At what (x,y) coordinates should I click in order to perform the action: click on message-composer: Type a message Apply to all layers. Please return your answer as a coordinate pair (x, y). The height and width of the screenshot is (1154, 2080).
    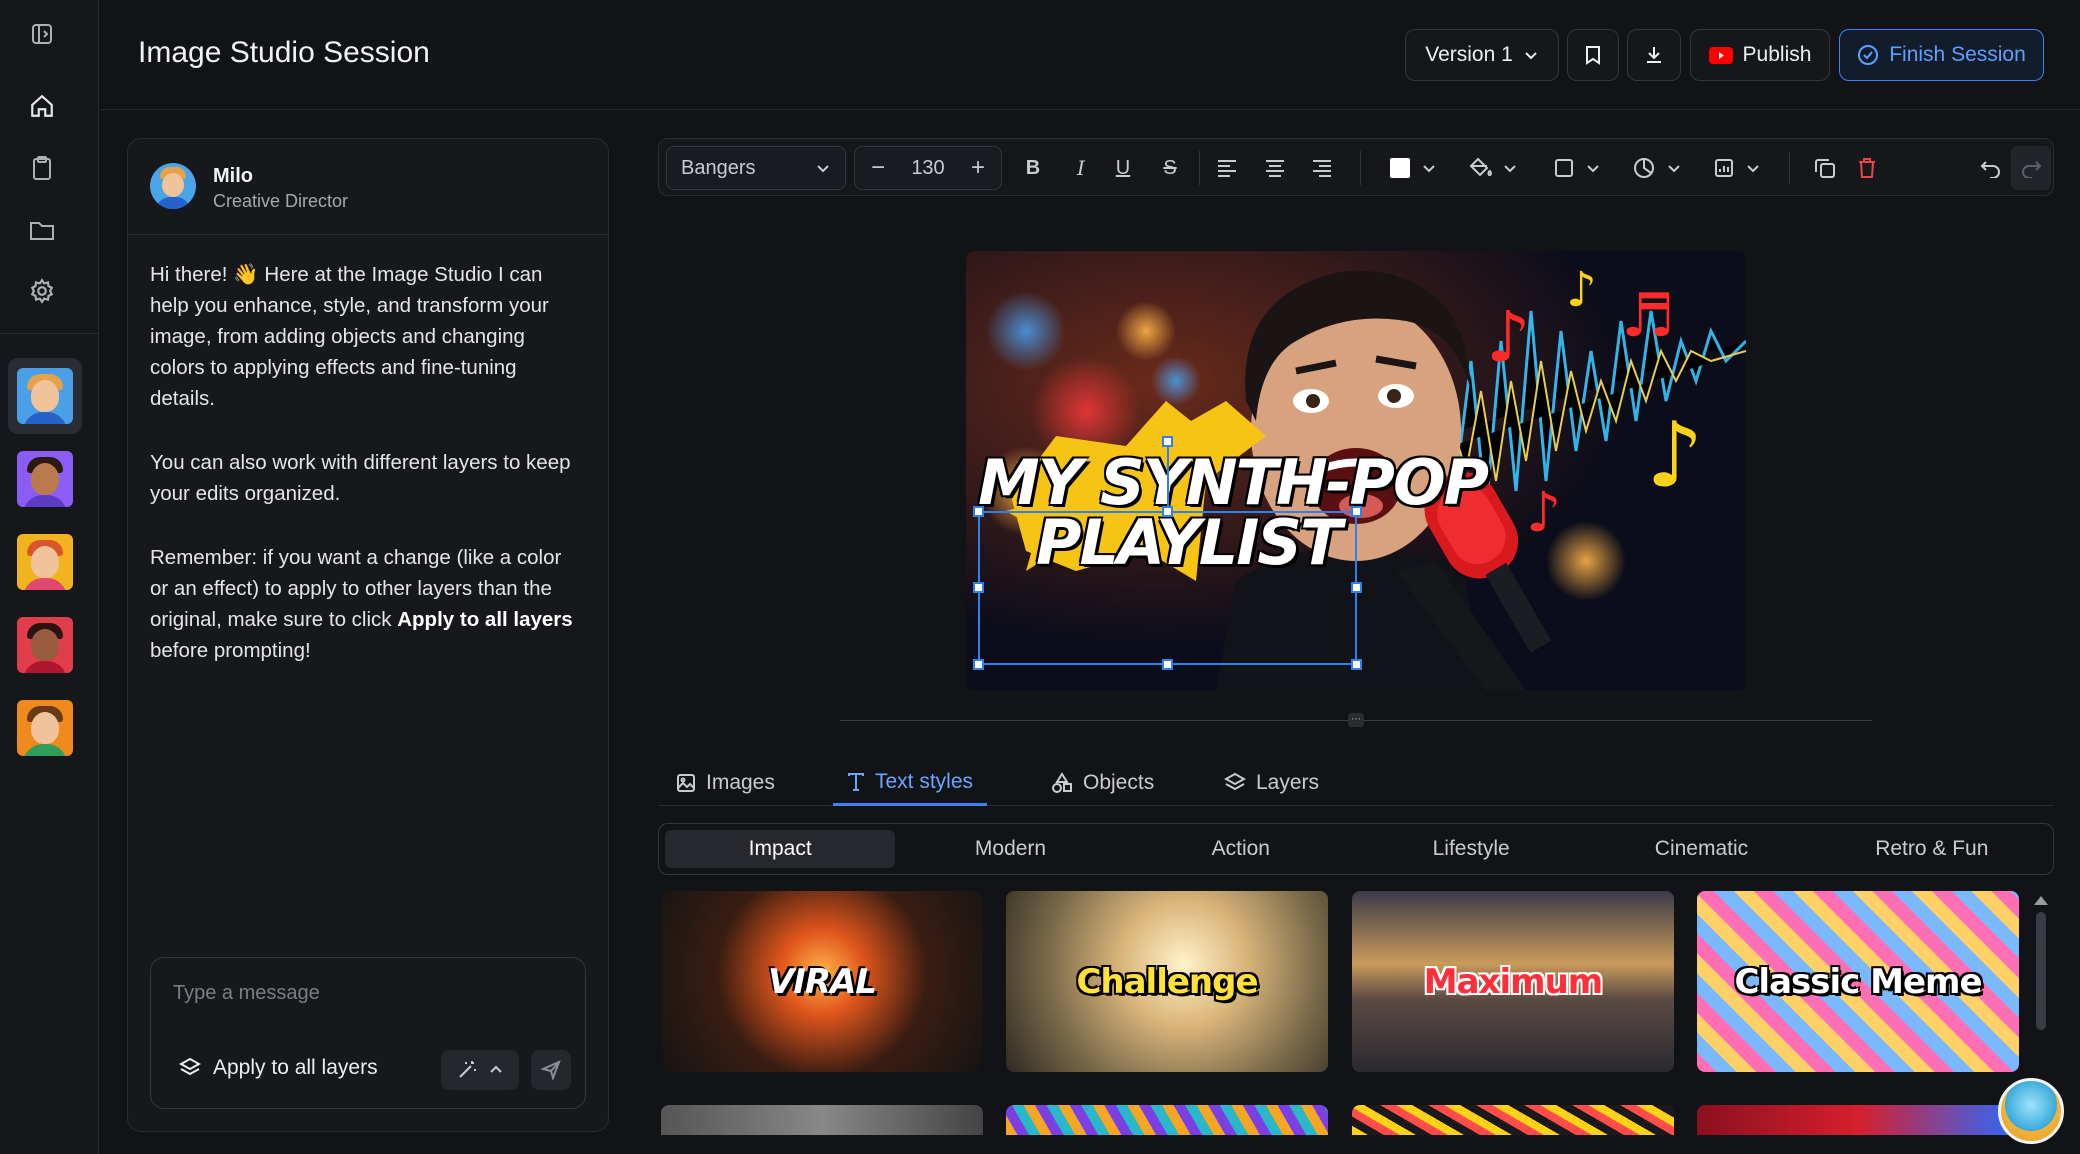
    Looking at the image, I should click on (368, 1033).